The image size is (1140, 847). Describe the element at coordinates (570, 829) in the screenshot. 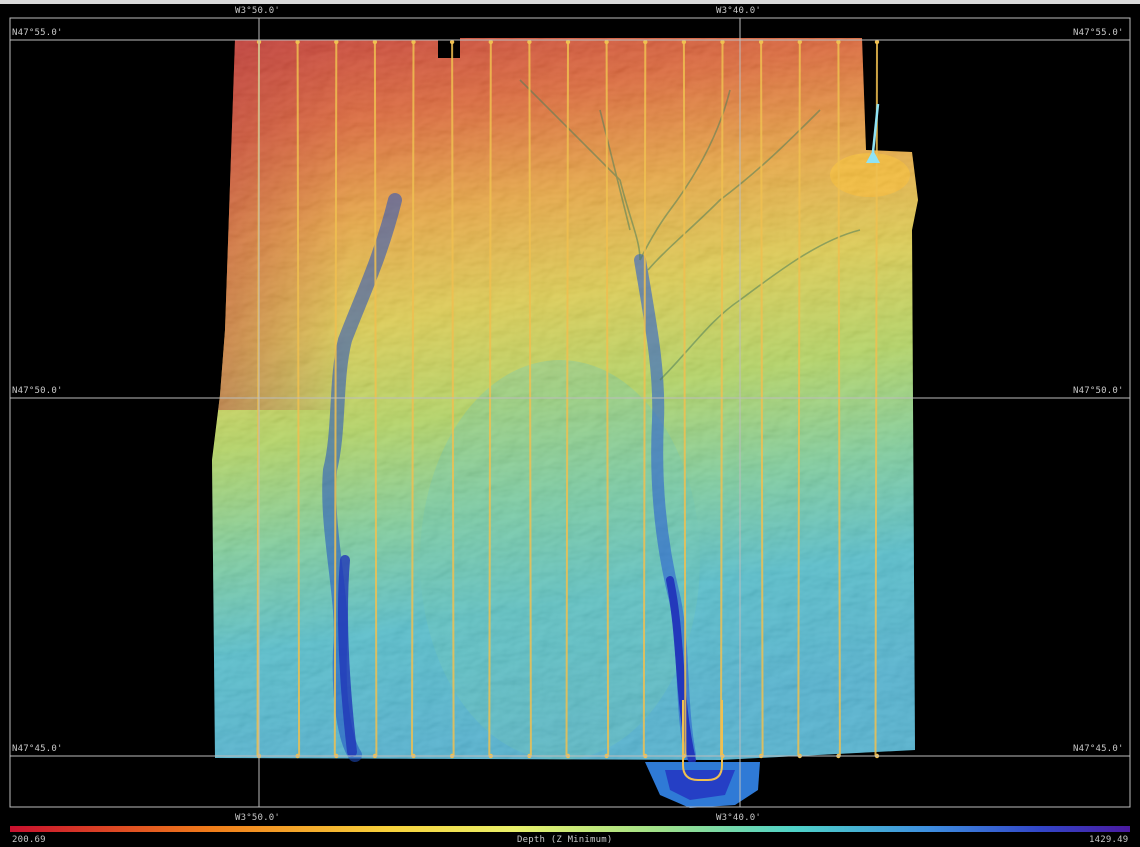

I see `depth-colorbar` at that location.